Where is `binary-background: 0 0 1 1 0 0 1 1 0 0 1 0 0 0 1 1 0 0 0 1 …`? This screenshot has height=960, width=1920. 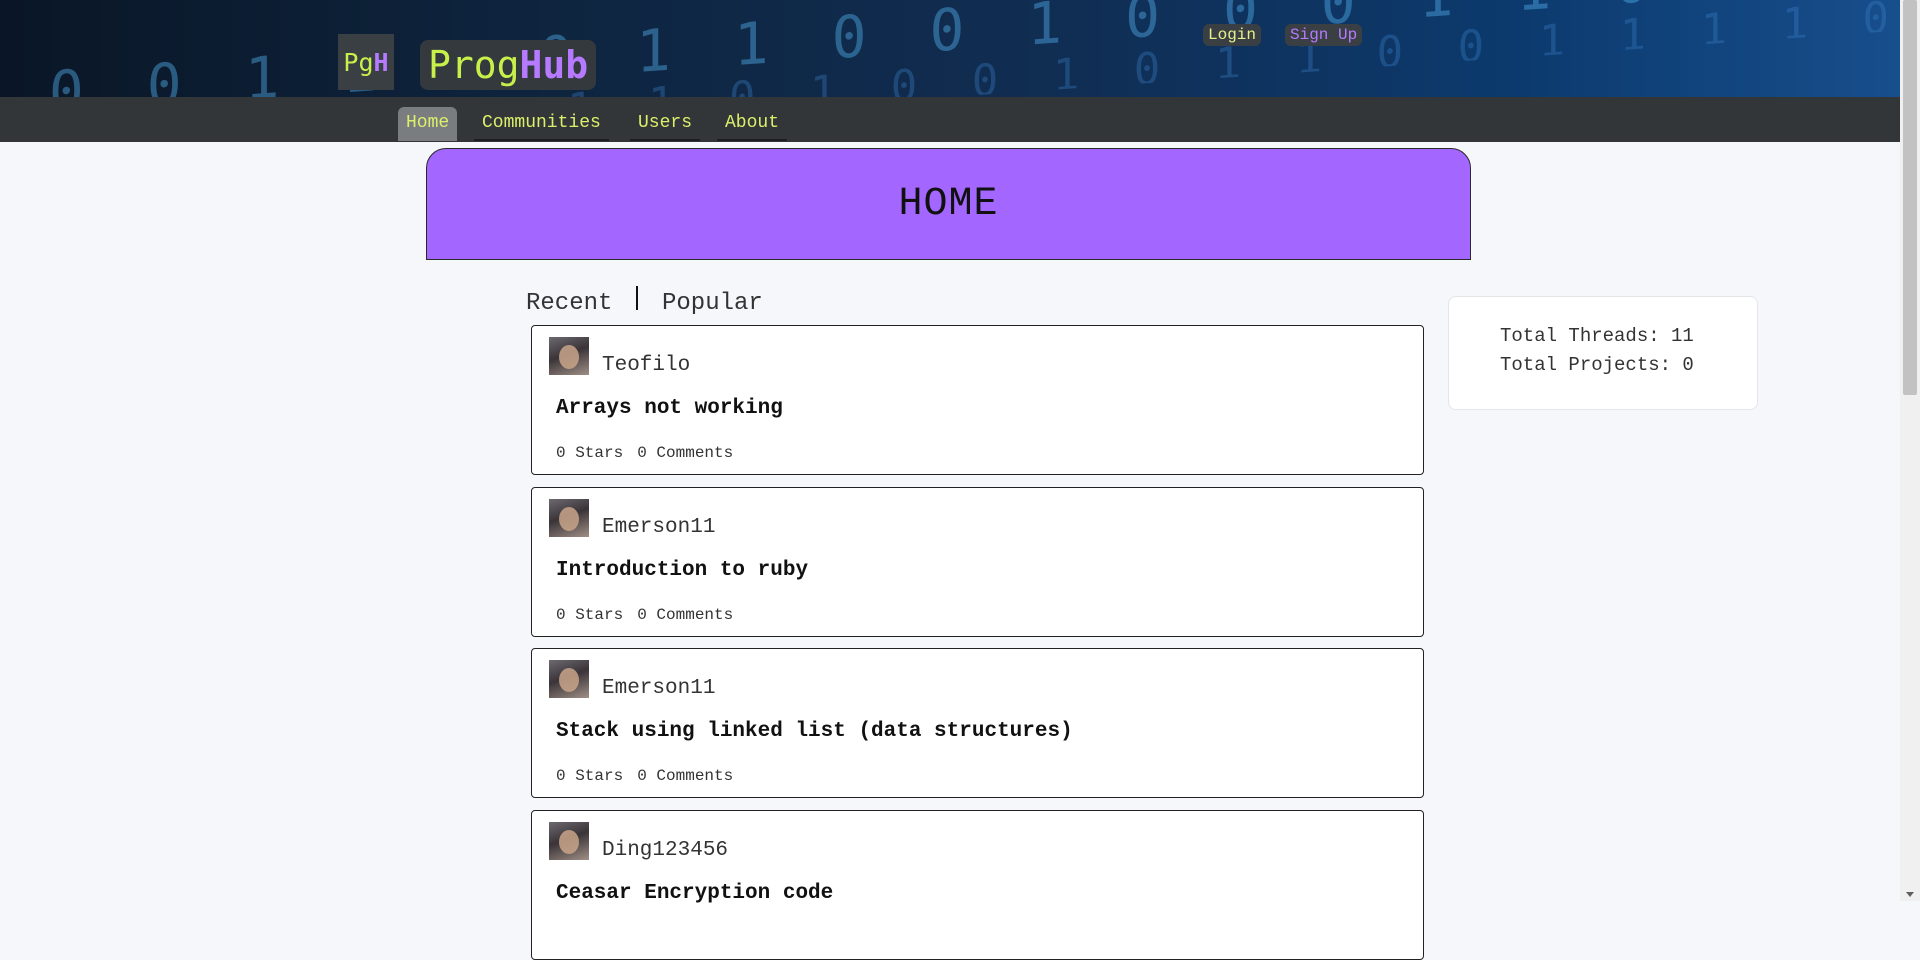 binary-background: 0 0 1 1 0 0 1 1 0 0 1 0 0 0 1 1 0 0 0 1 … is located at coordinates (950, 48).